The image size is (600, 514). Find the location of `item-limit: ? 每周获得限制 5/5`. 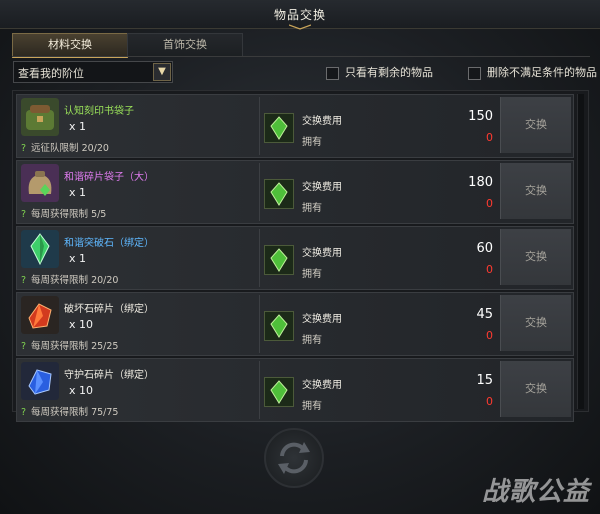

item-limit: ? 每周获得限制 5/5 is located at coordinates (63, 213).